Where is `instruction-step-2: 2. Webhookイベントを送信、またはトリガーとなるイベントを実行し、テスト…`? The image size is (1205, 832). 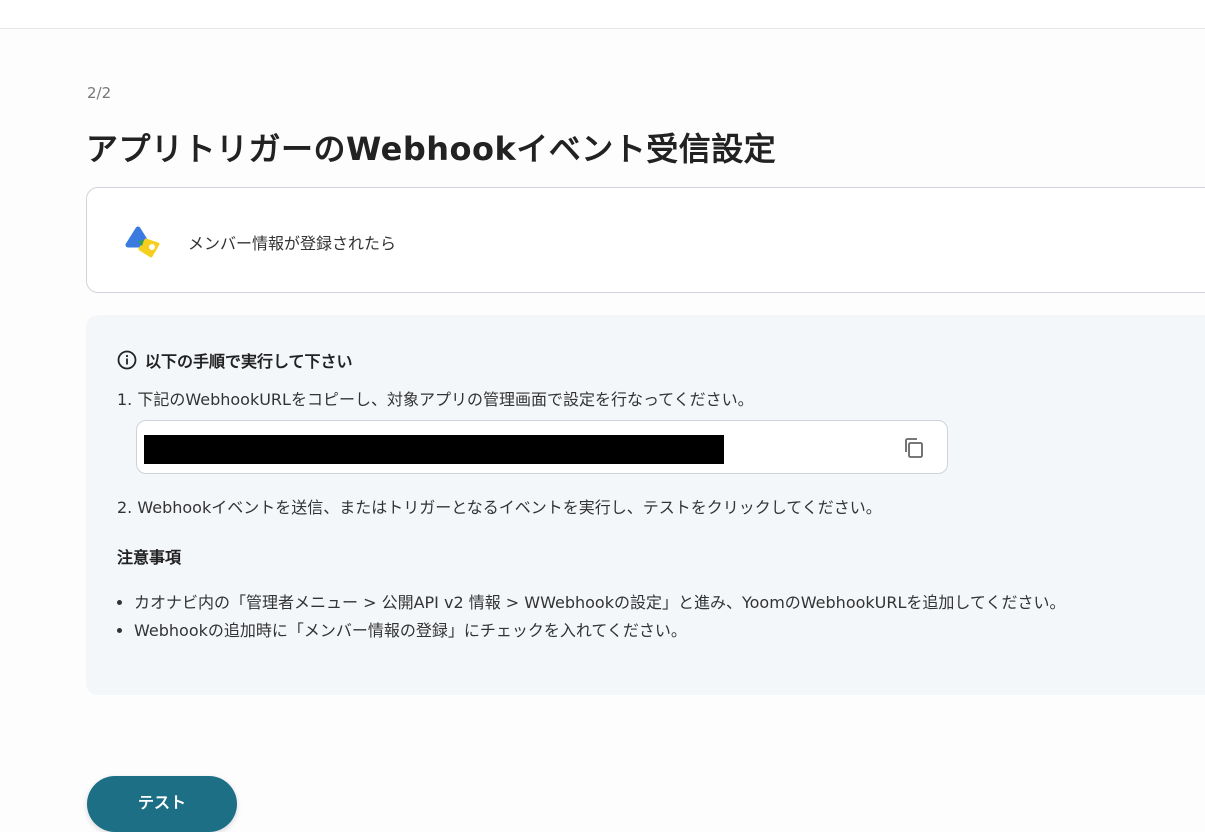 instruction-step-2: 2. Webhookイベントを送信、またはトリガーとなるイベントを実行し、テスト… is located at coordinates (499, 507).